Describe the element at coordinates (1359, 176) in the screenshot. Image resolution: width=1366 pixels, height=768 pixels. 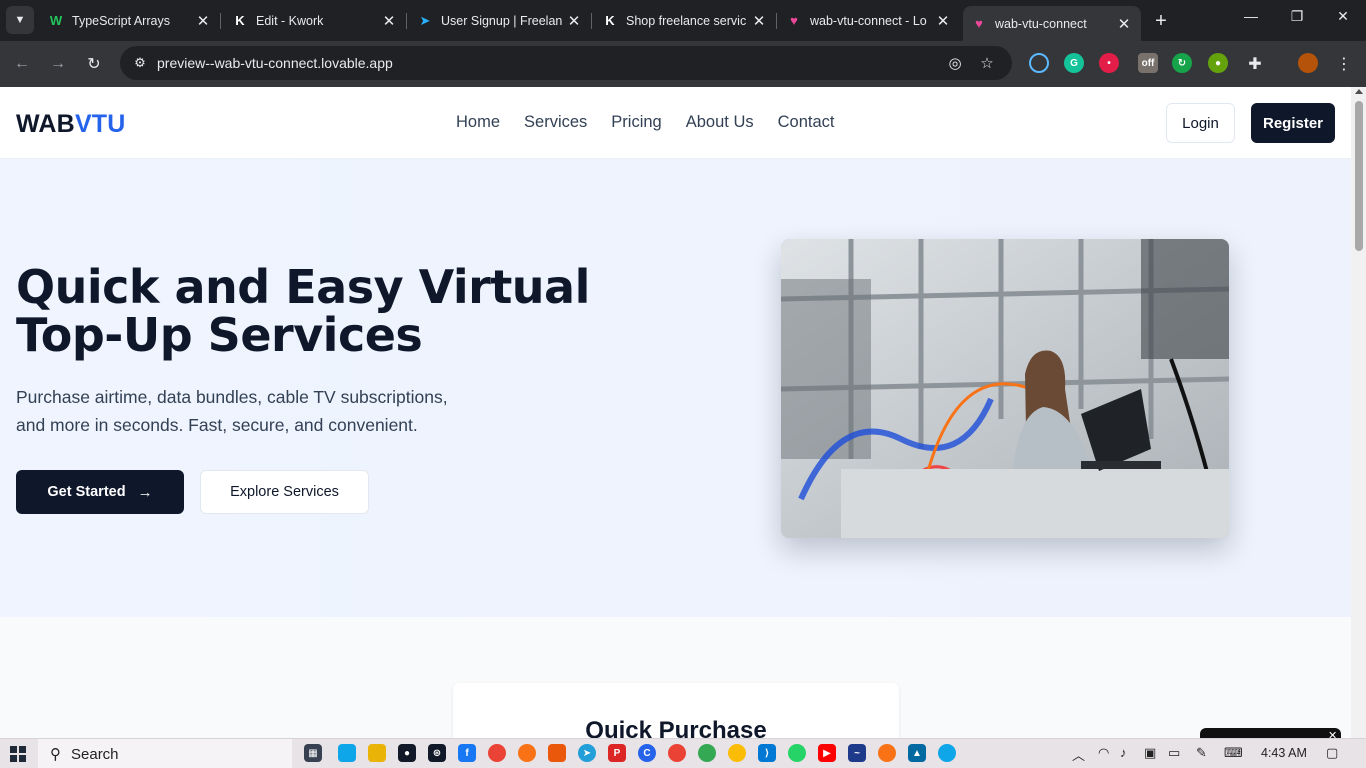
I see `scroll-thumb` at that location.